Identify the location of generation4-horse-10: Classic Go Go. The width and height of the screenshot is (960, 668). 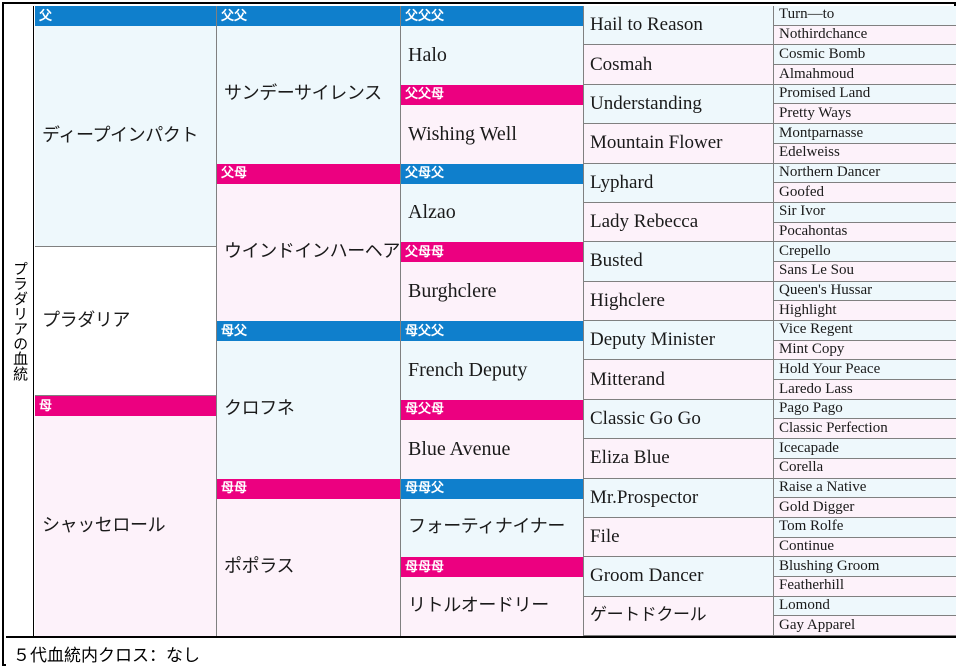
(679, 419).